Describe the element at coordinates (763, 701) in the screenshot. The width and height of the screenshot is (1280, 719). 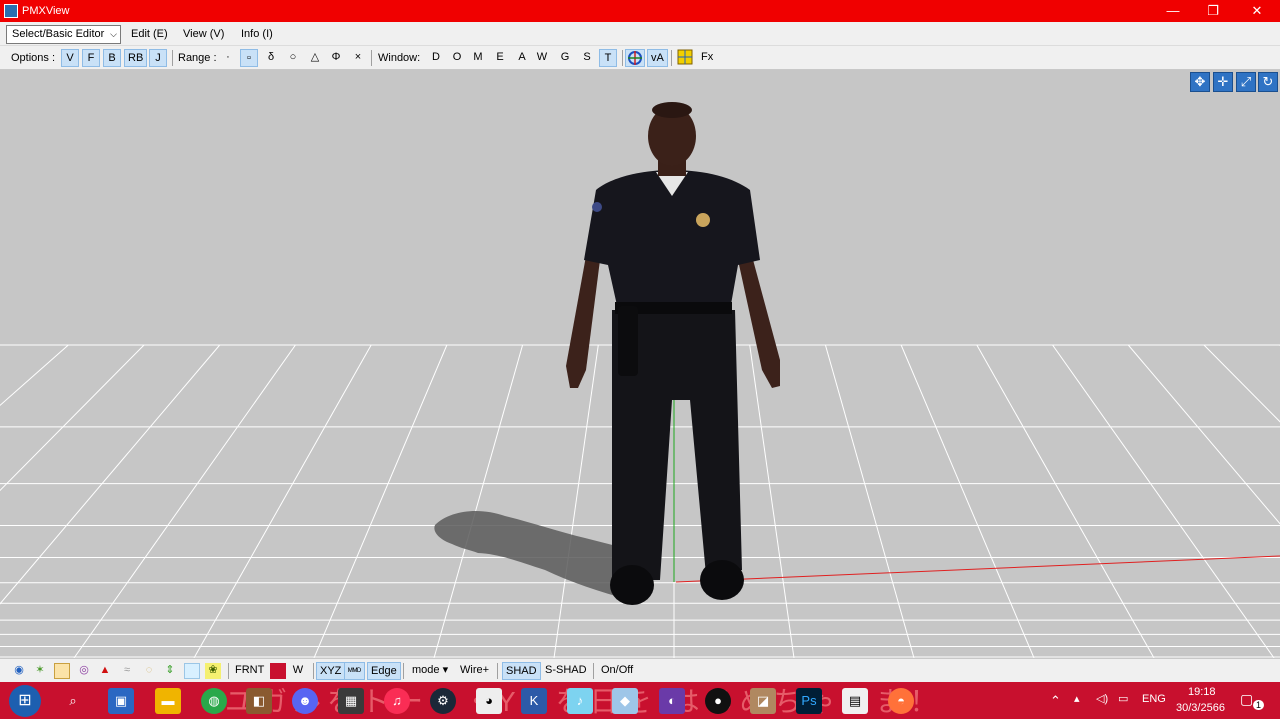
I see `image-app-icon: ◪` at that location.